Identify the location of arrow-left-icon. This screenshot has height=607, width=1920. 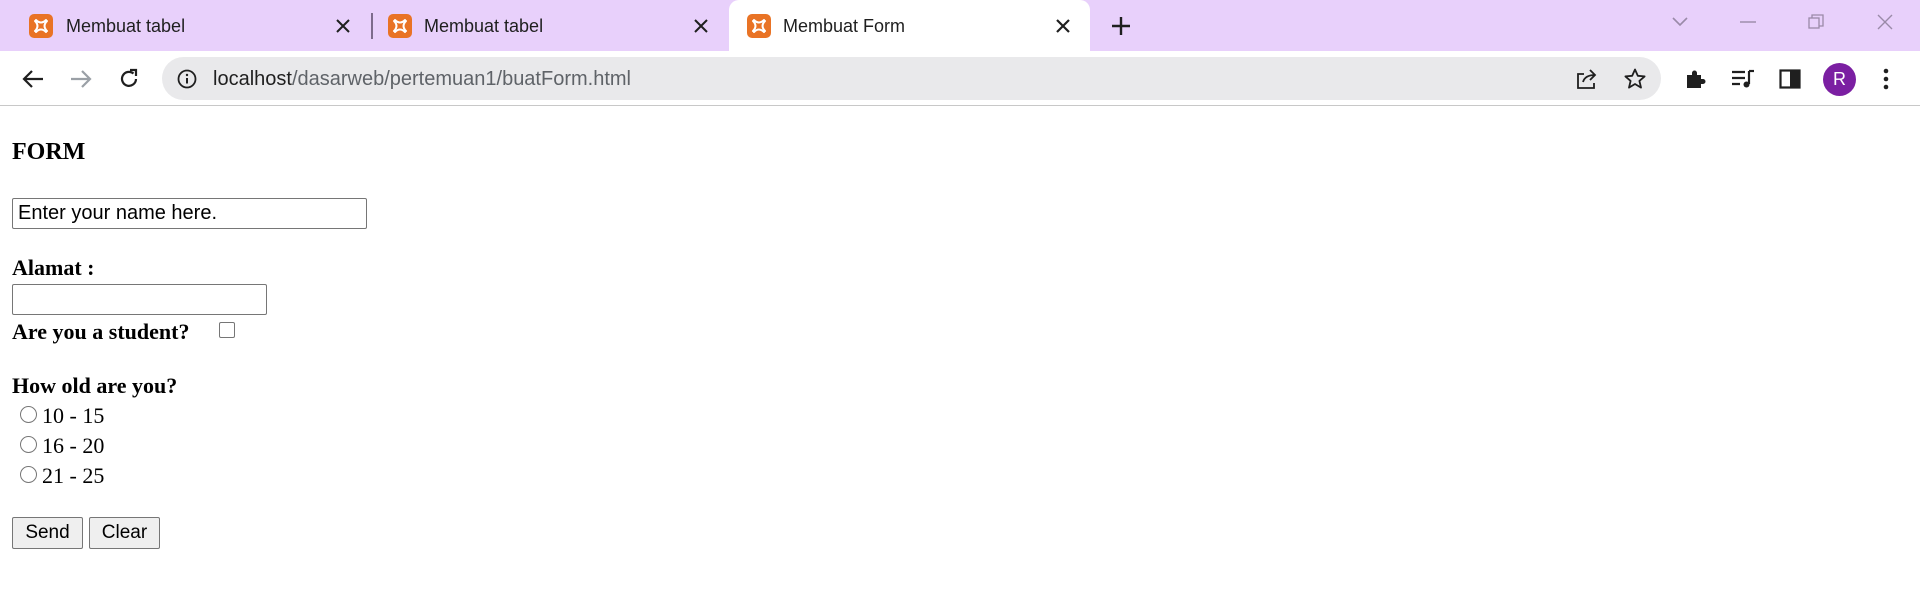
(32, 79).